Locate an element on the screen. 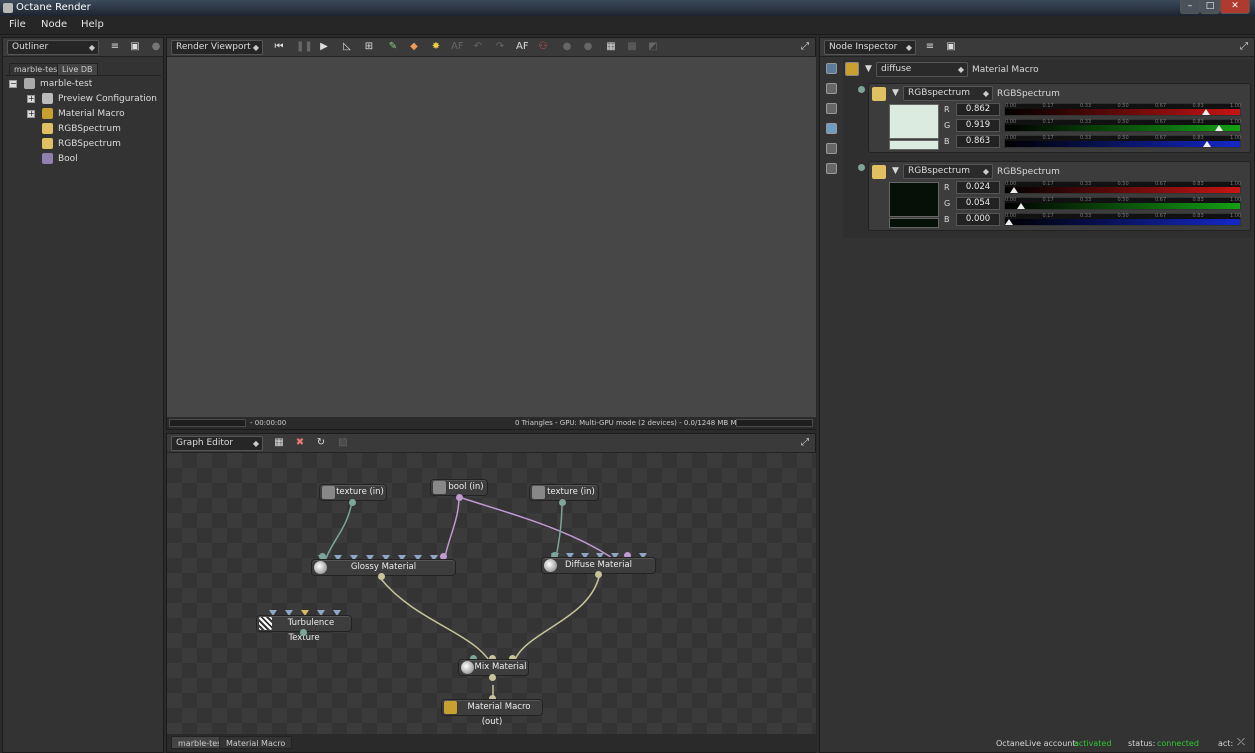 This screenshot has width=1255, height=753. sphere-icon: ● is located at coordinates (567, 47).